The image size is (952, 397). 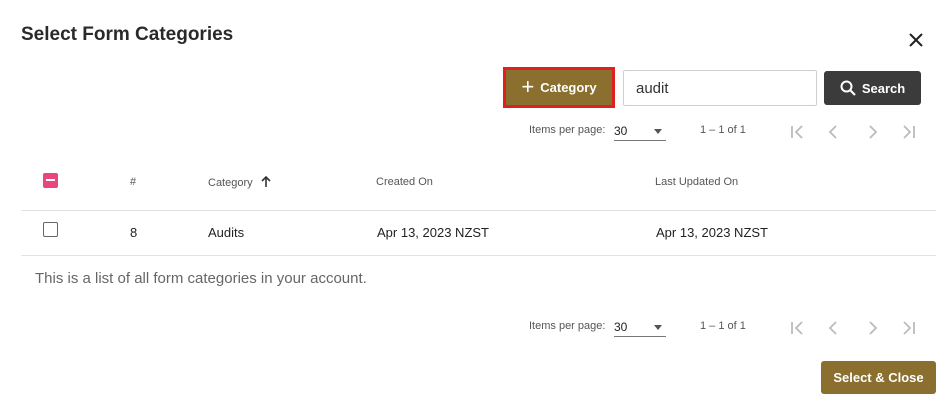 I want to click on select-and-close-button: Select & Close, so click(x=878, y=377).